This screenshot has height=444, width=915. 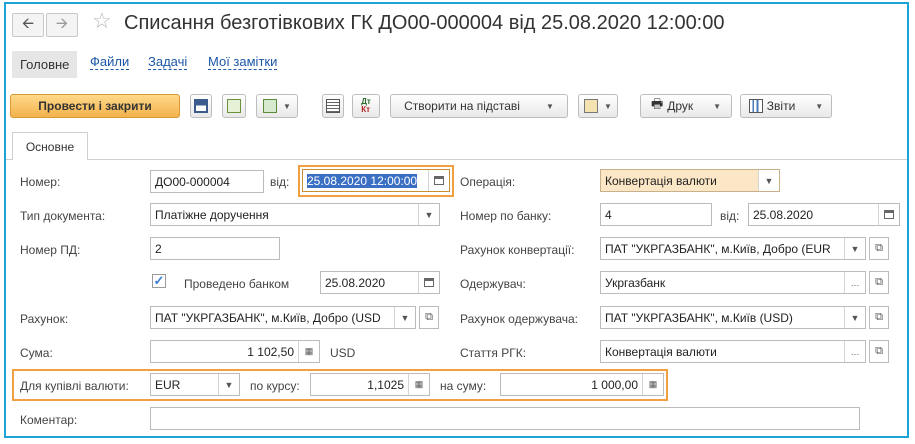 I want to click on print-button: 🖶 Друк ▼, so click(x=686, y=106).